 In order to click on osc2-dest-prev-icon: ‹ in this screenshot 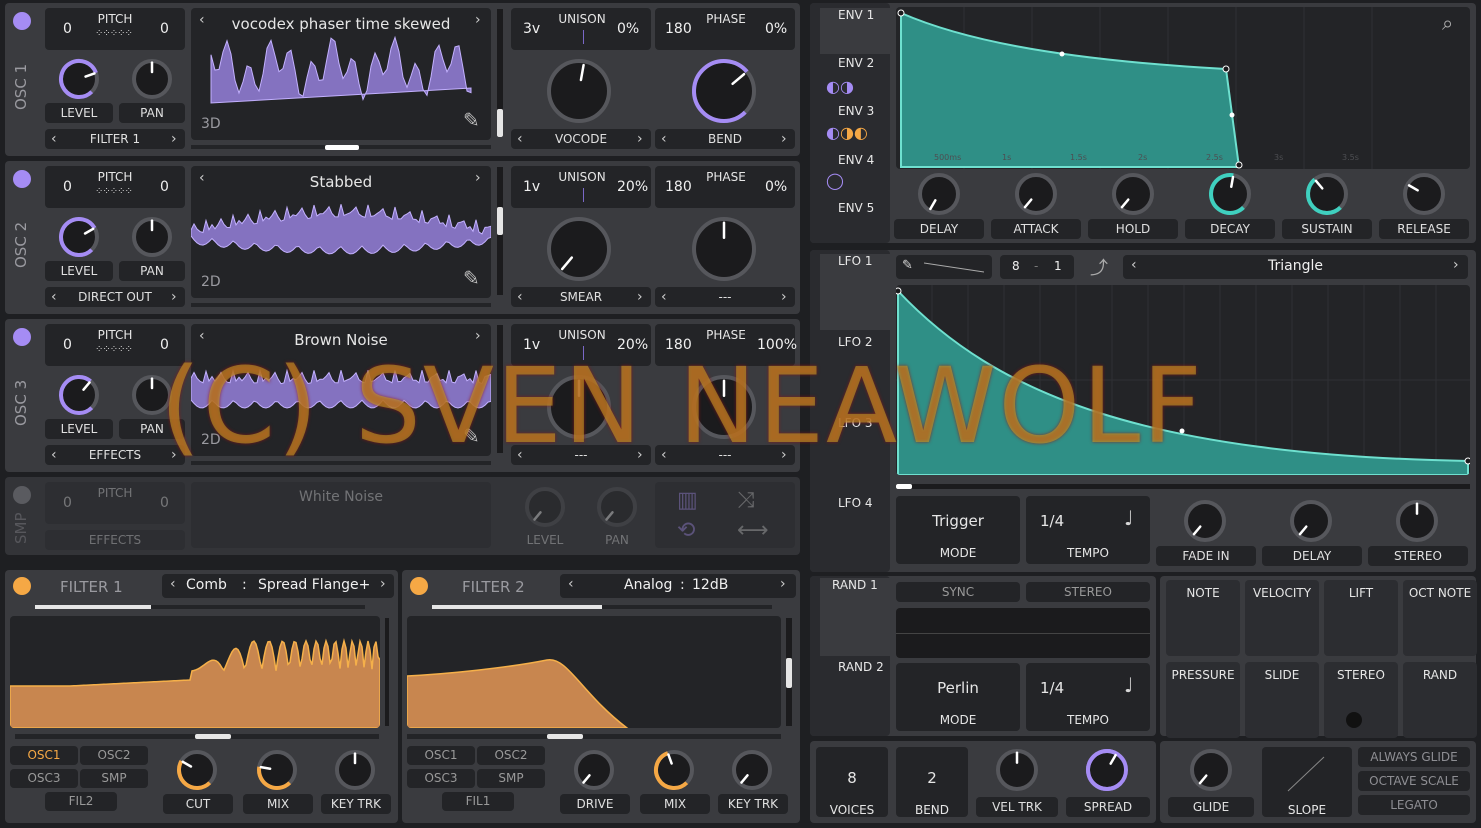, I will do `click(54, 297)`.